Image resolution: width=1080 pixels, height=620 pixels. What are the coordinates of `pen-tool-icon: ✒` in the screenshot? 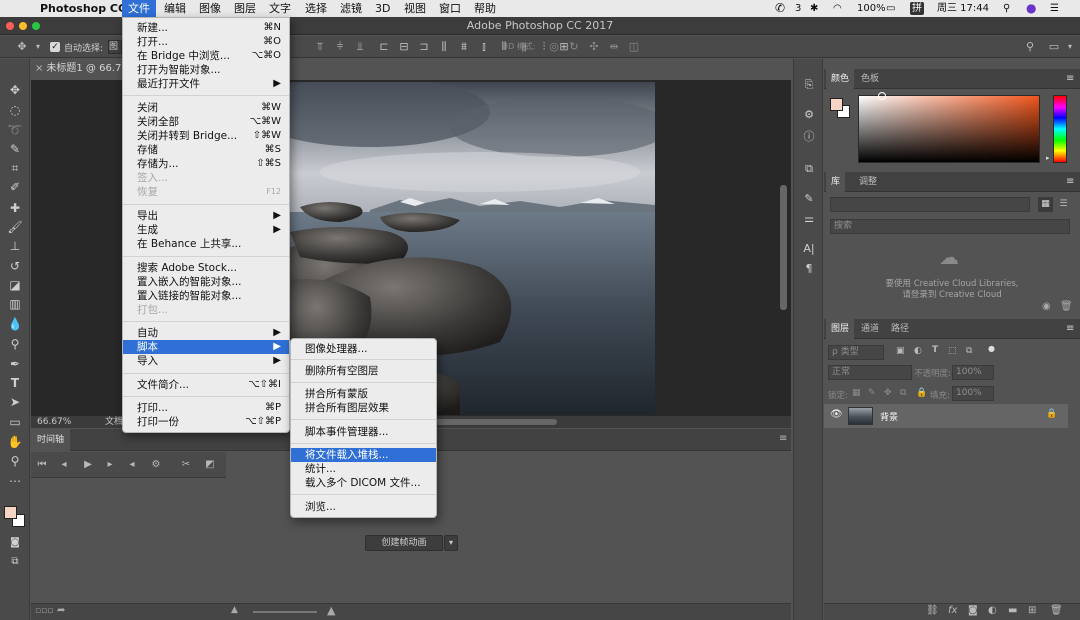 It's located at (15, 364).